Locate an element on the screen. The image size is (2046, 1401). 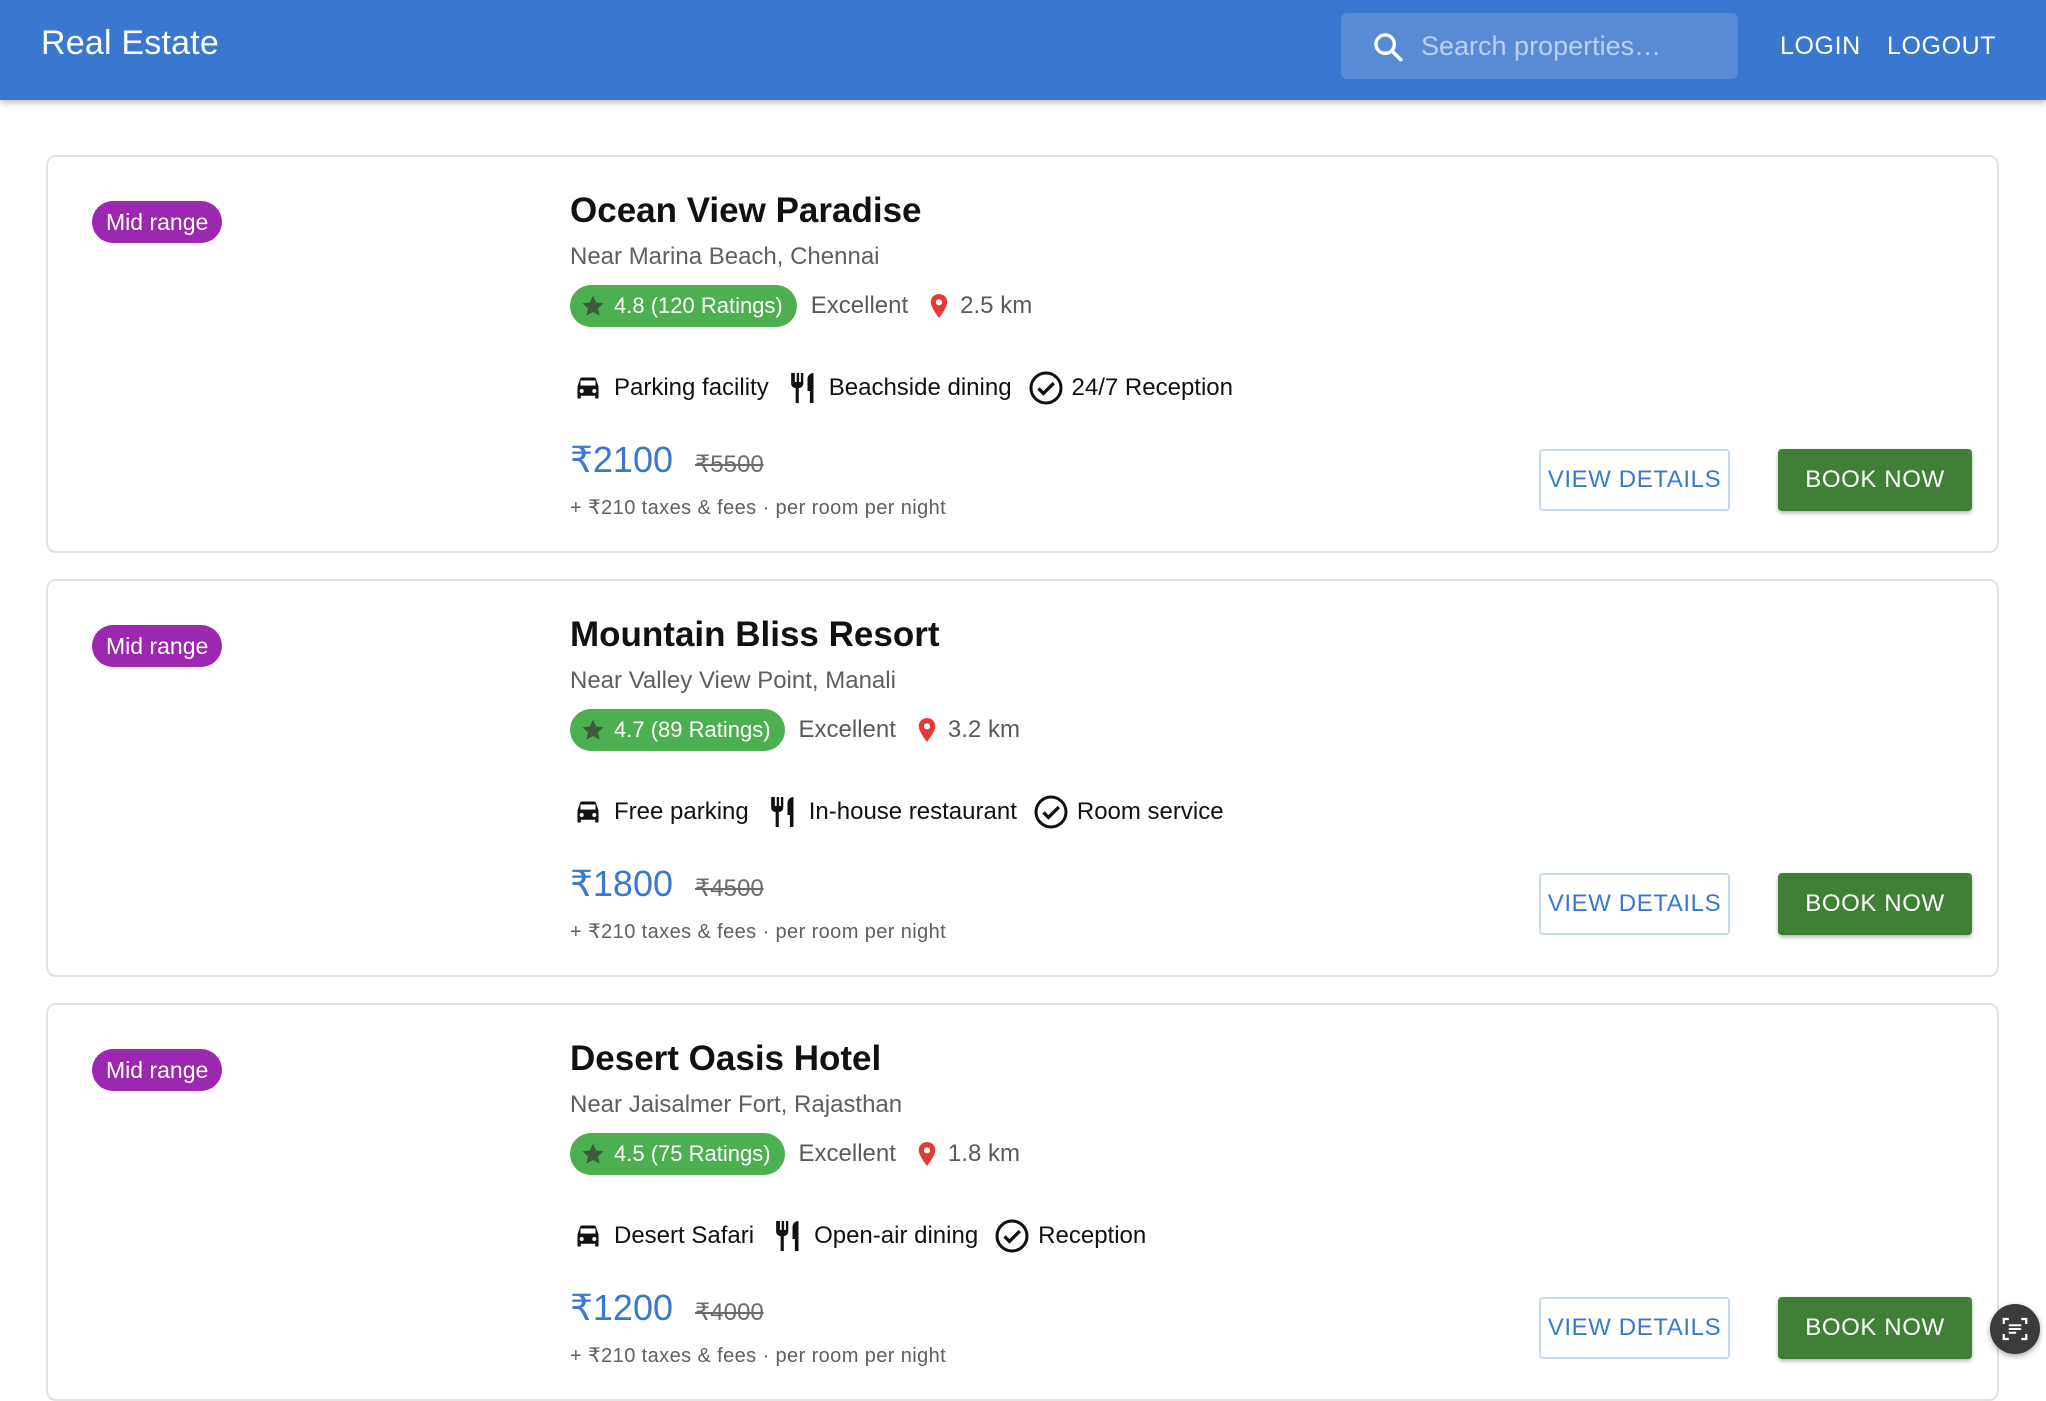
rating-row: 4.5 (75 Ratings) Excellent 1.8 km is located at coordinates (795, 1154).